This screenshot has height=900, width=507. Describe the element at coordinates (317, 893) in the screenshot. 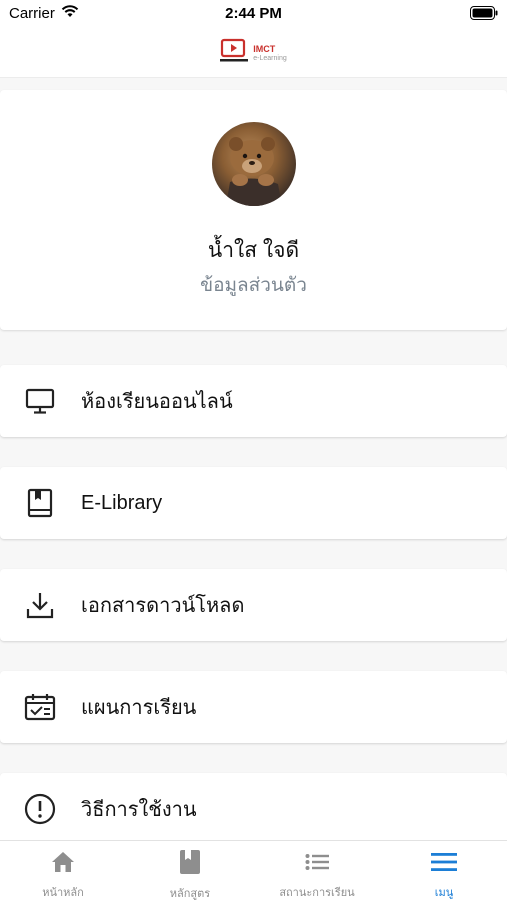

I see `tab-label: สถานะการเรียน` at that location.